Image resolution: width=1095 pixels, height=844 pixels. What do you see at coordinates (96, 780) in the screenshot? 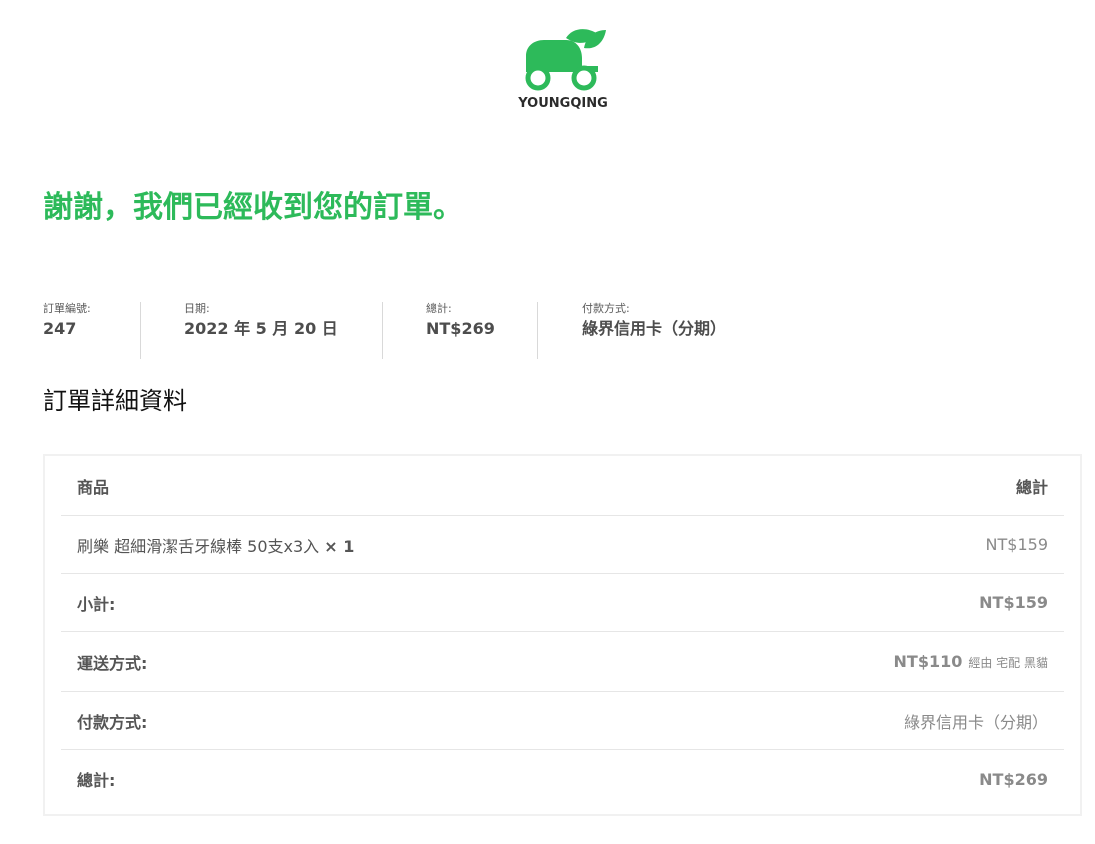
I see `total-label: 總計:` at bounding box center [96, 780].